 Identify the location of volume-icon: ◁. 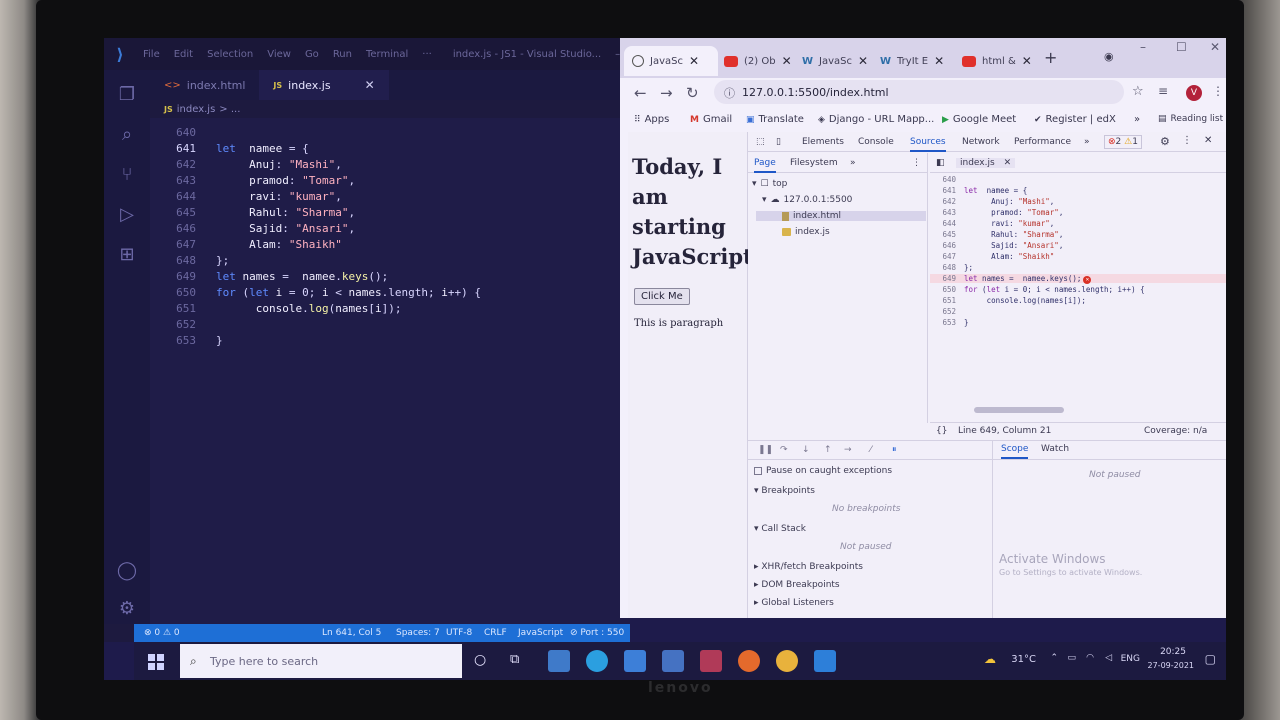
(1108, 658).